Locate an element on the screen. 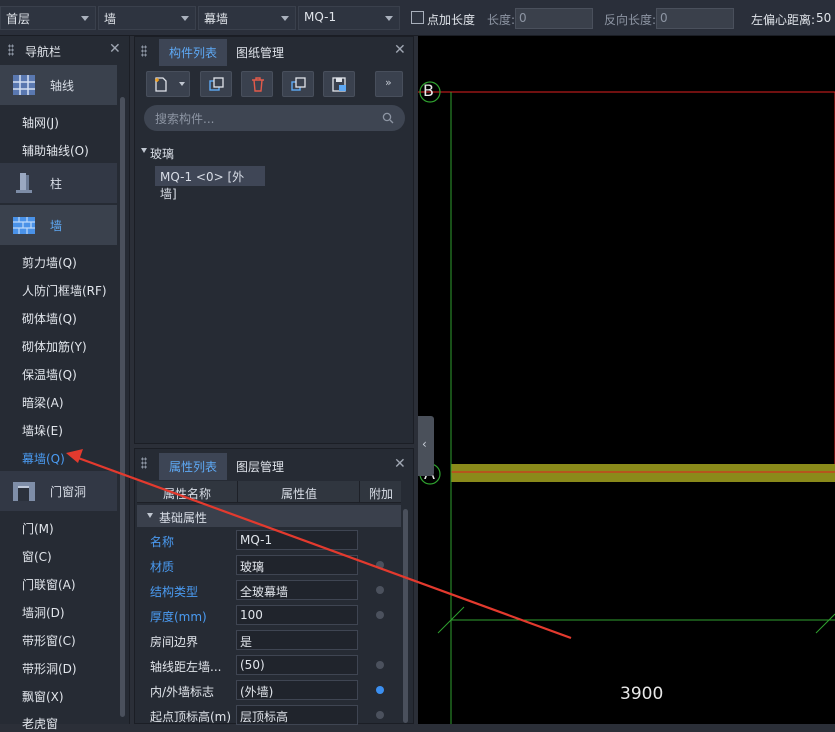 This screenshot has width=835, height=732. save-component-button is located at coordinates (339, 84).